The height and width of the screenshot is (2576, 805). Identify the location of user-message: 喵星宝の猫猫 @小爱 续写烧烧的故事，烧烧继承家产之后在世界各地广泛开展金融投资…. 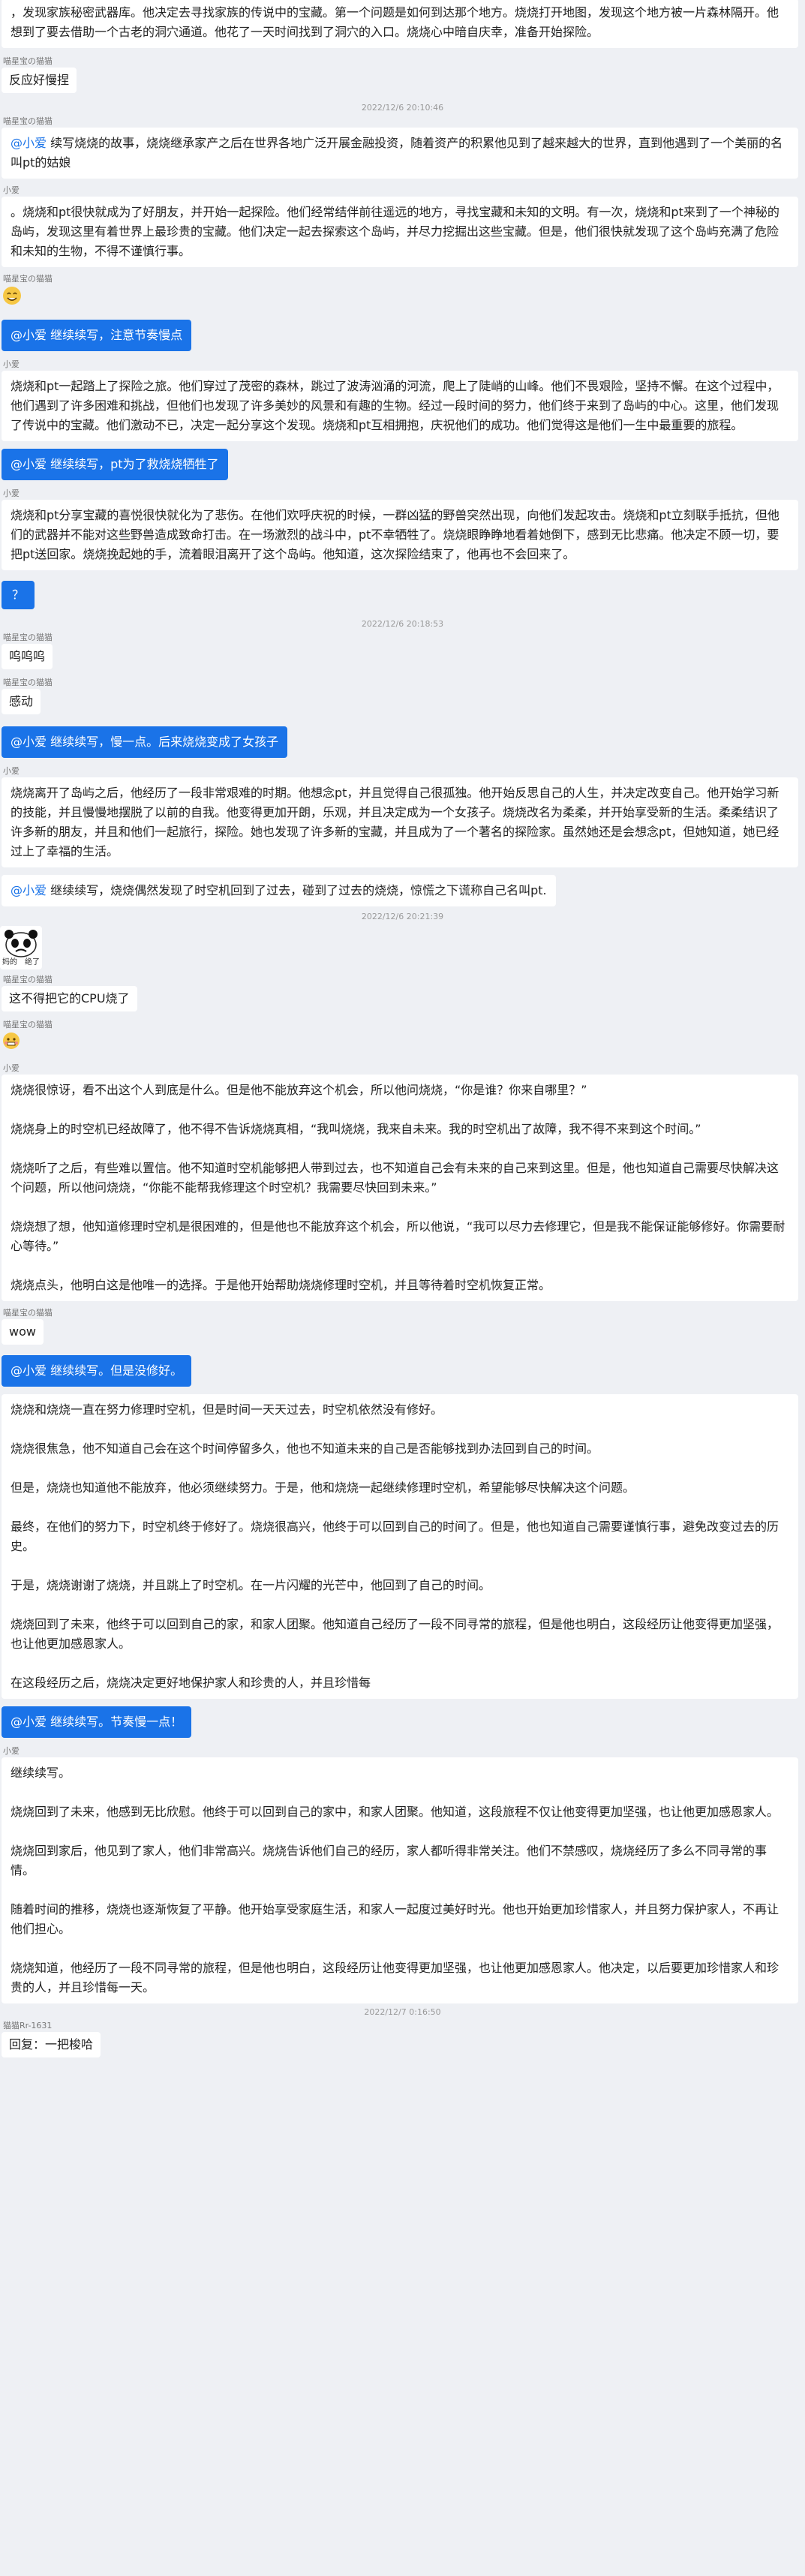
(402, 147).